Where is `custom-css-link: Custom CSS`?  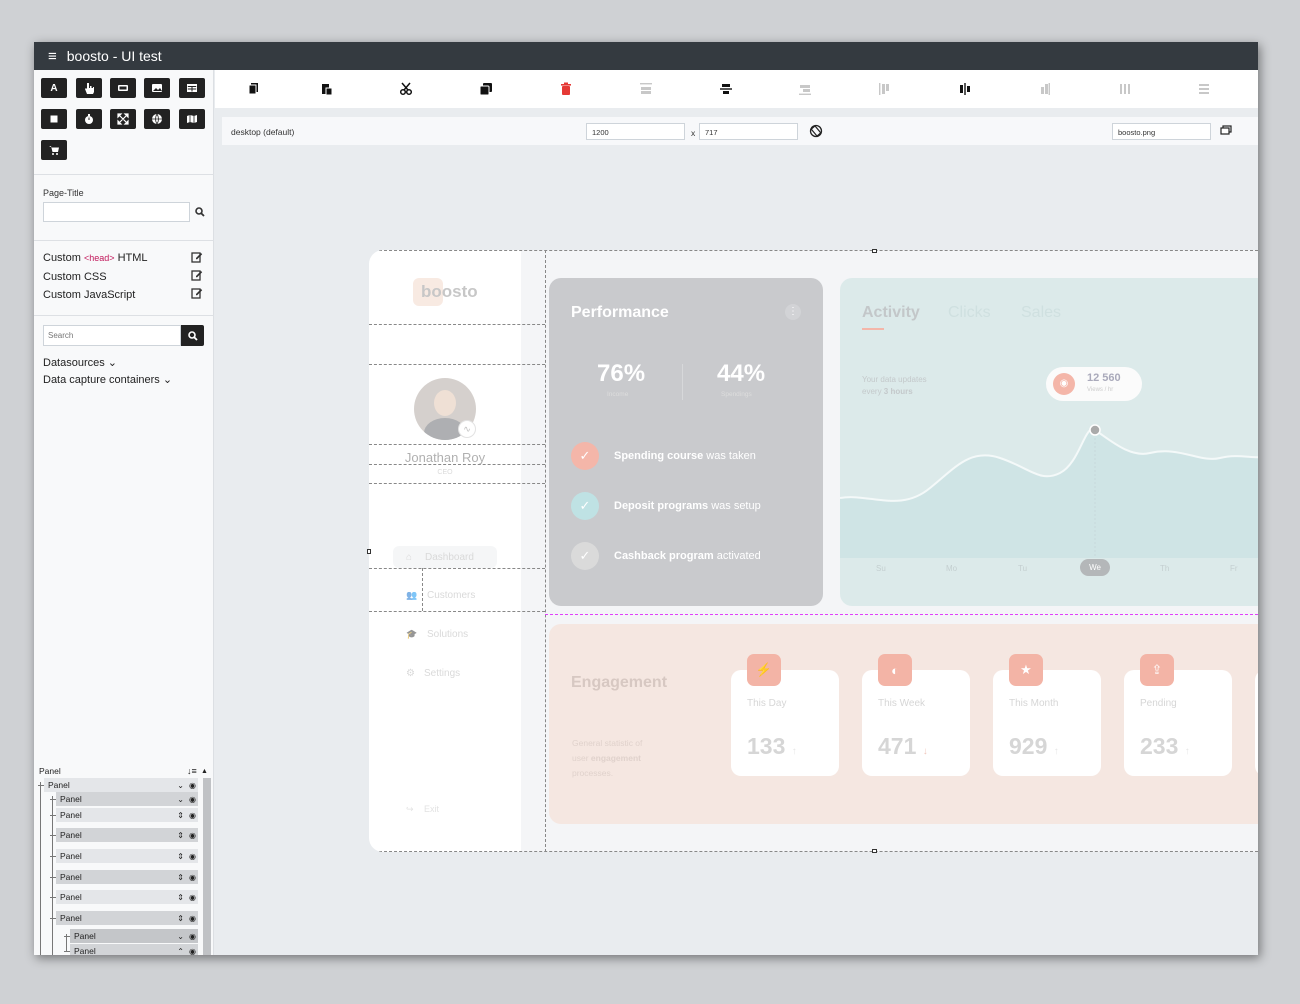
custom-css-link: Custom CSS is located at coordinates (75, 277).